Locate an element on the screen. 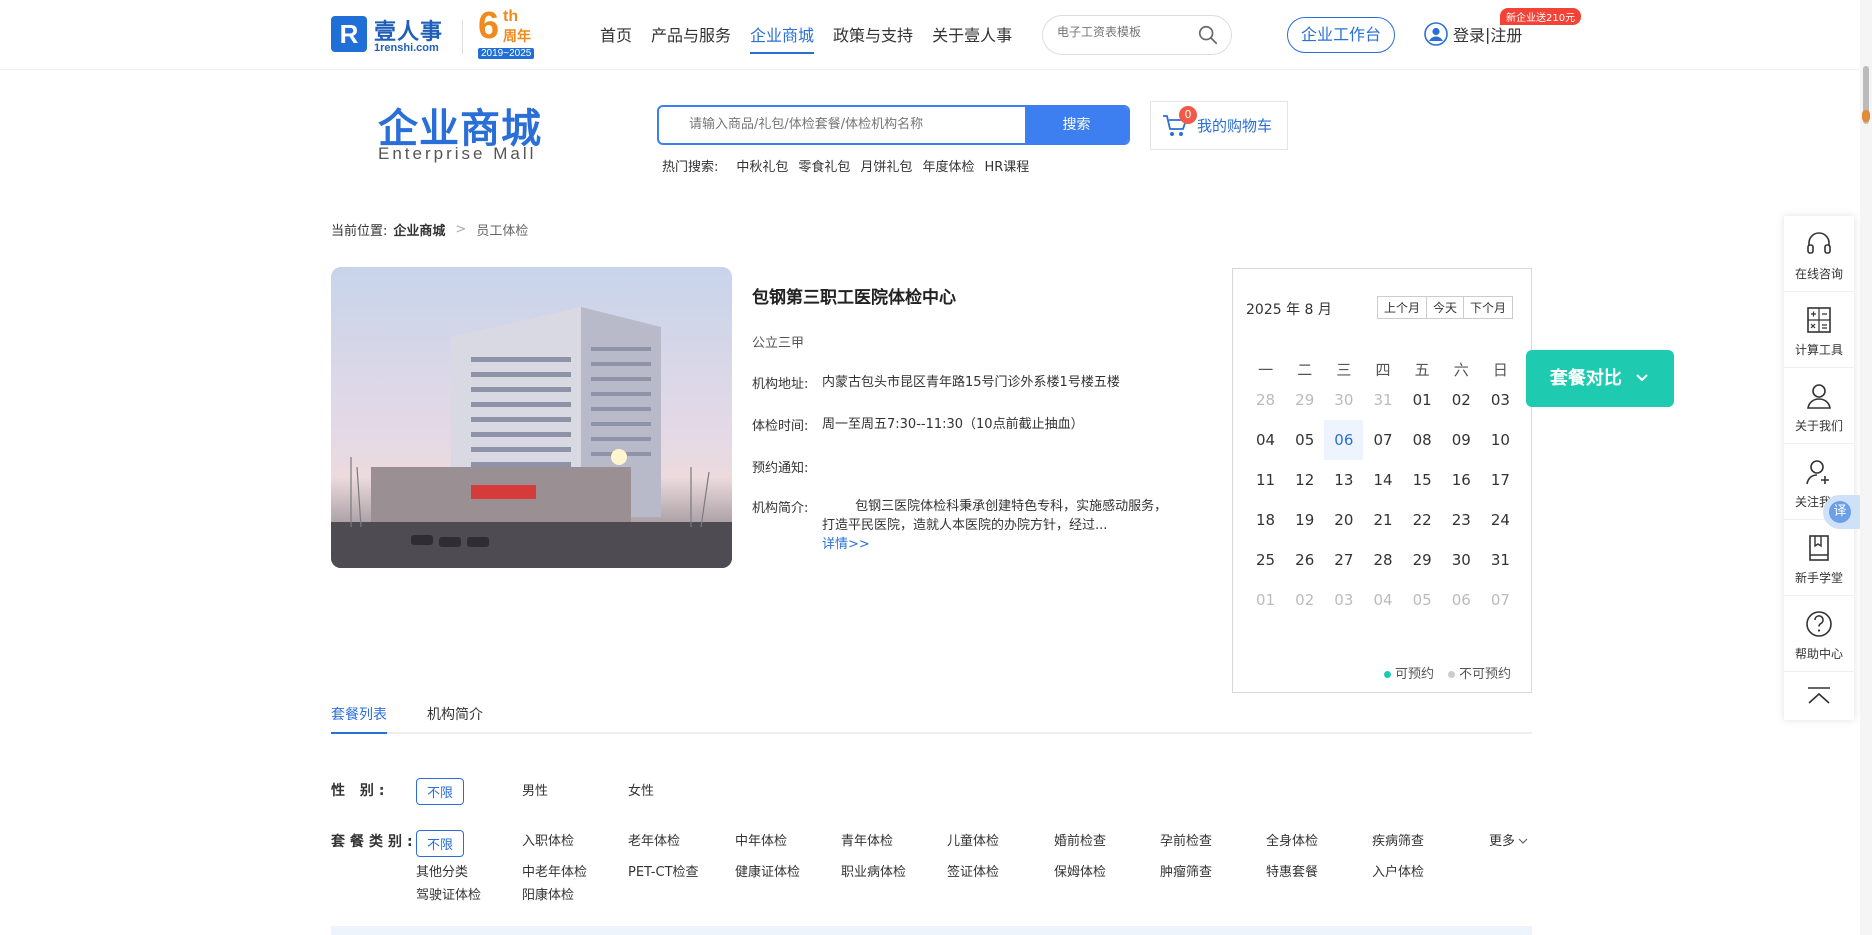 The image size is (1872, 935). calendar-day: 21 is located at coordinates (1382, 520).